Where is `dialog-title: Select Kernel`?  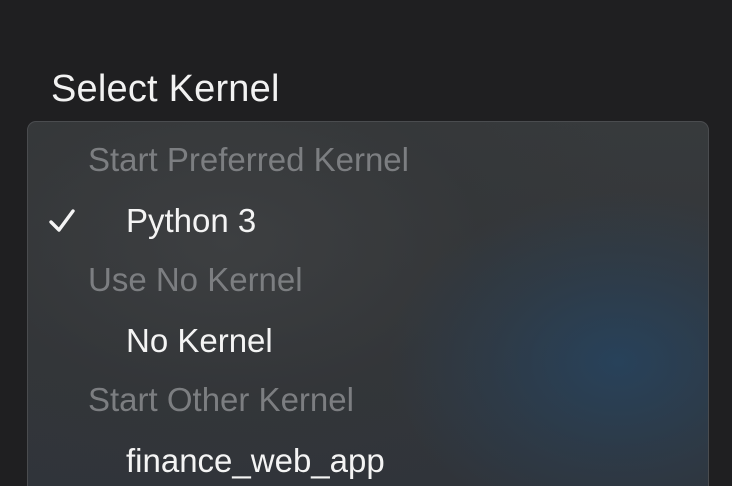 dialog-title: Select Kernel is located at coordinates (165, 89).